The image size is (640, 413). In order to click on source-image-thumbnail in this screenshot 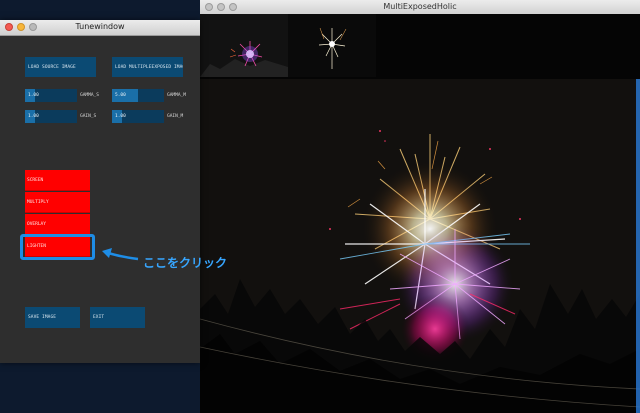, I will do `click(244, 45)`.